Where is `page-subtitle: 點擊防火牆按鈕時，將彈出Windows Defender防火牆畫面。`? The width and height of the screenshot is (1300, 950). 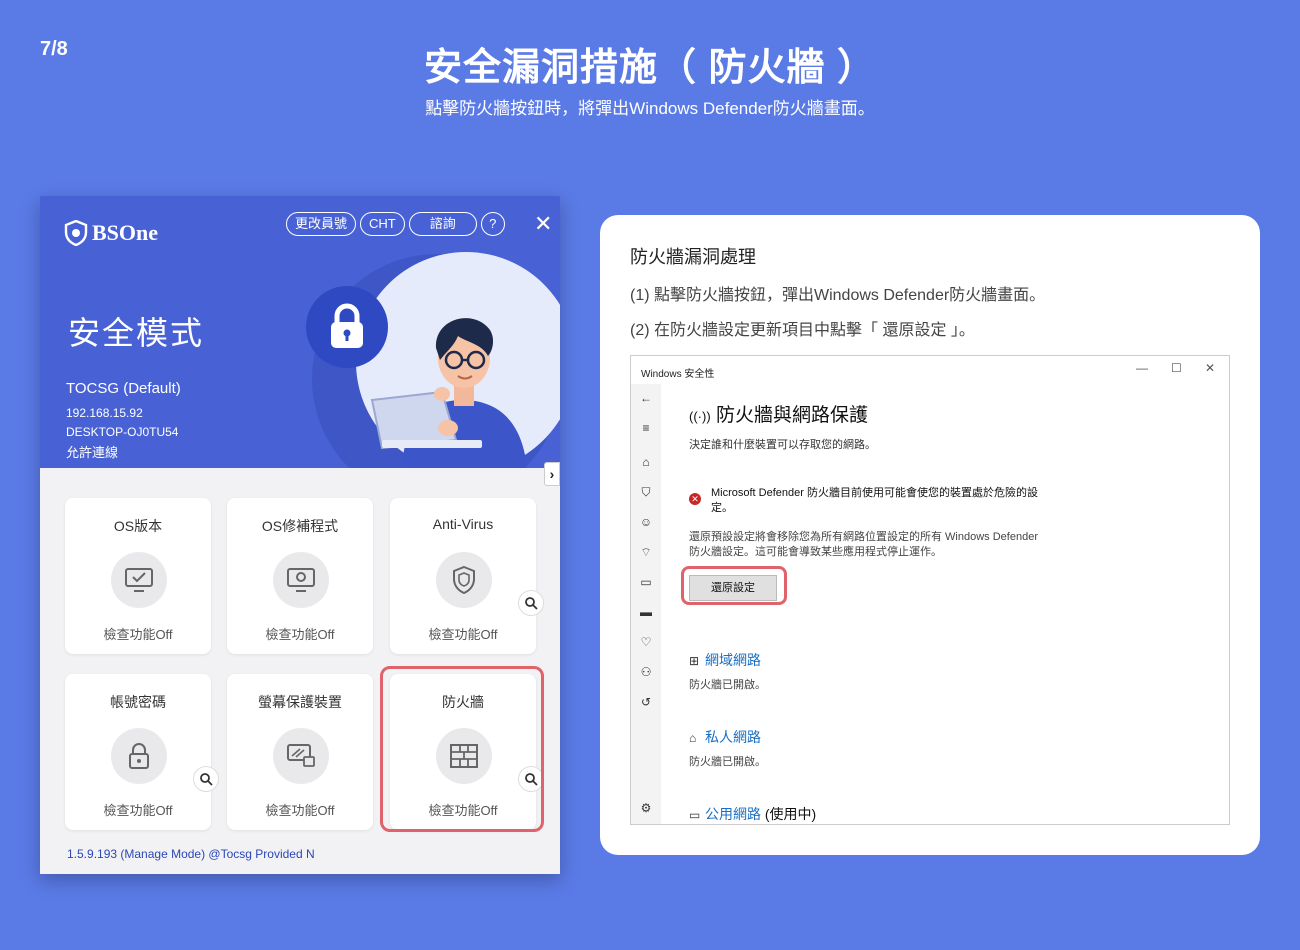 page-subtitle: 點擊防火牆按鈕時，將彈出Windows Defender防火牆畫面。 is located at coordinates (650, 108).